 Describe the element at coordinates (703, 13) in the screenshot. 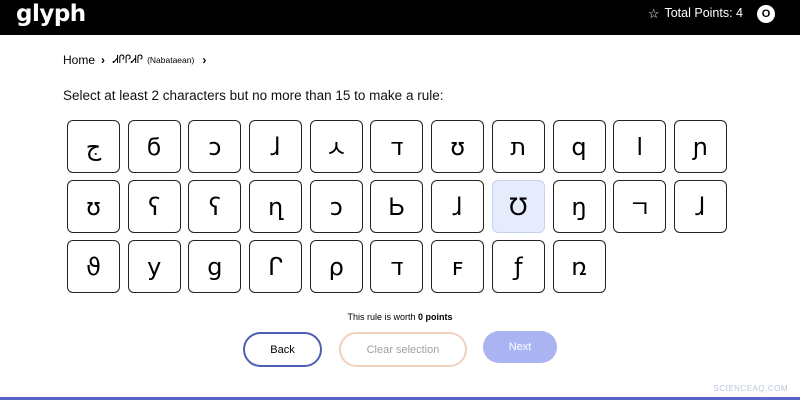

I see `total-points-label: Total Points: 4` at that location.